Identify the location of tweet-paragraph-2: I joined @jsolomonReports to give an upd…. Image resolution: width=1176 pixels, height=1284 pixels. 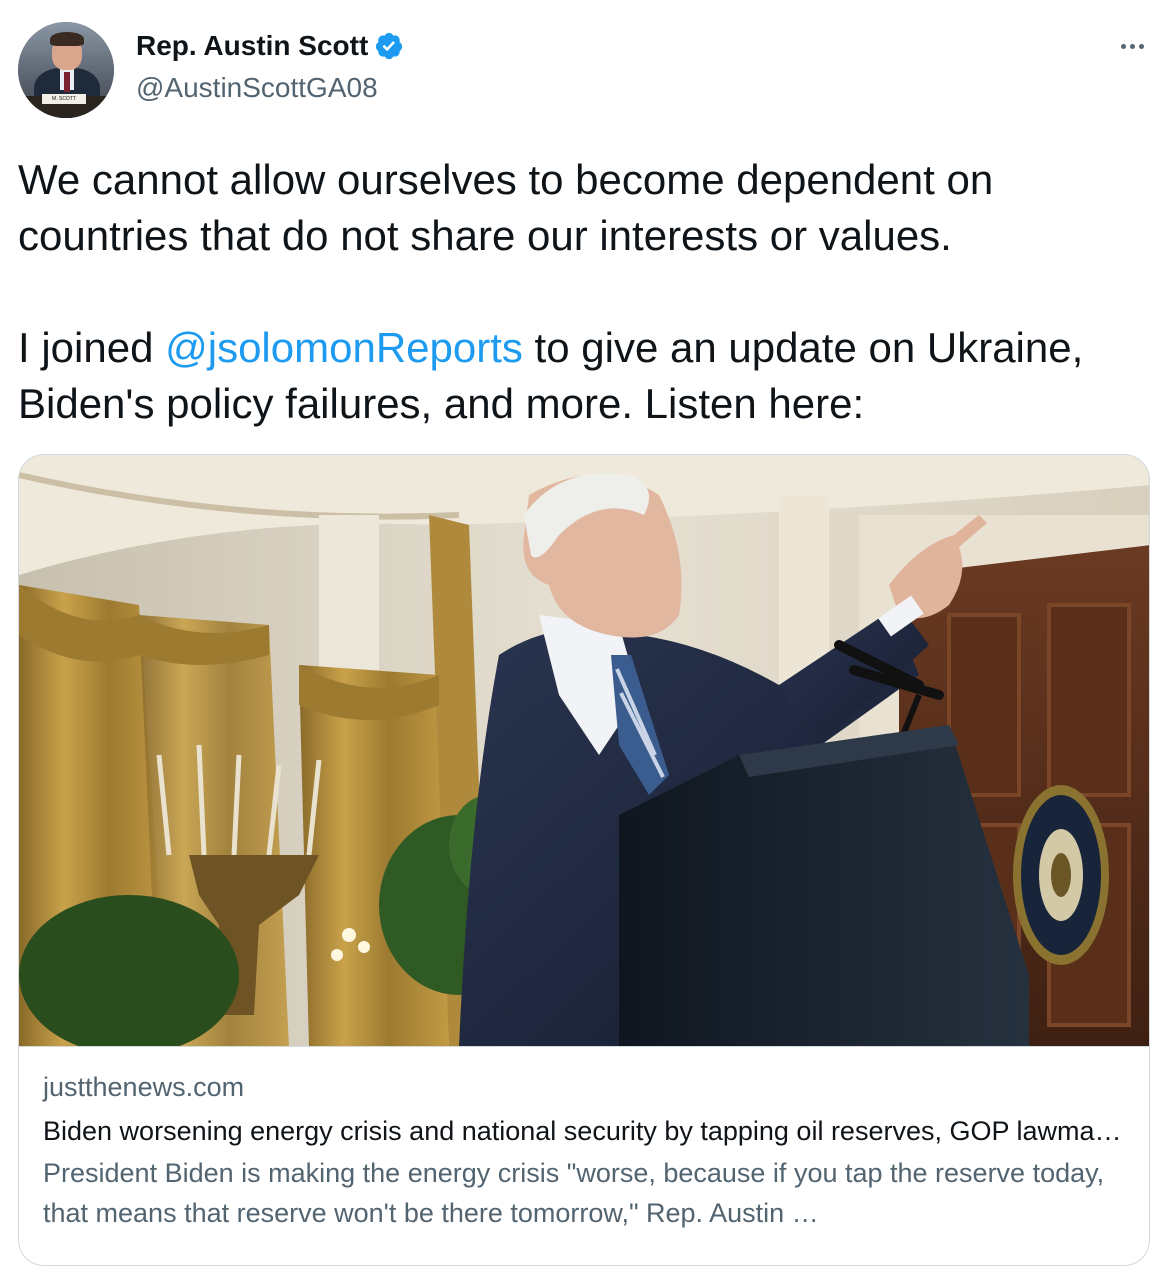
(588, 376).